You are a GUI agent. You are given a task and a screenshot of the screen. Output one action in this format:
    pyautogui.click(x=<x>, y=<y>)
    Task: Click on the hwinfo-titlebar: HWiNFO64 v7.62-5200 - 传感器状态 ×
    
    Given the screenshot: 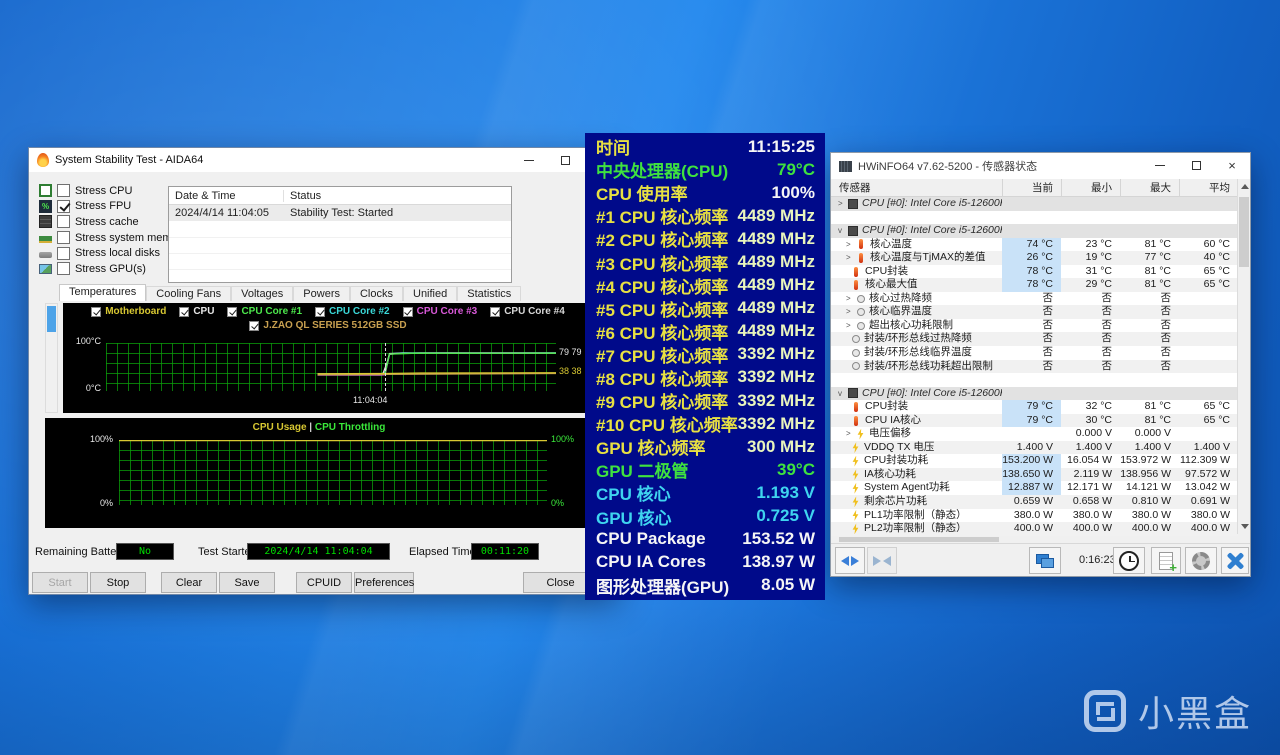 What is the action you would take?
    pyautogui.click(x=1040, y=166)
    